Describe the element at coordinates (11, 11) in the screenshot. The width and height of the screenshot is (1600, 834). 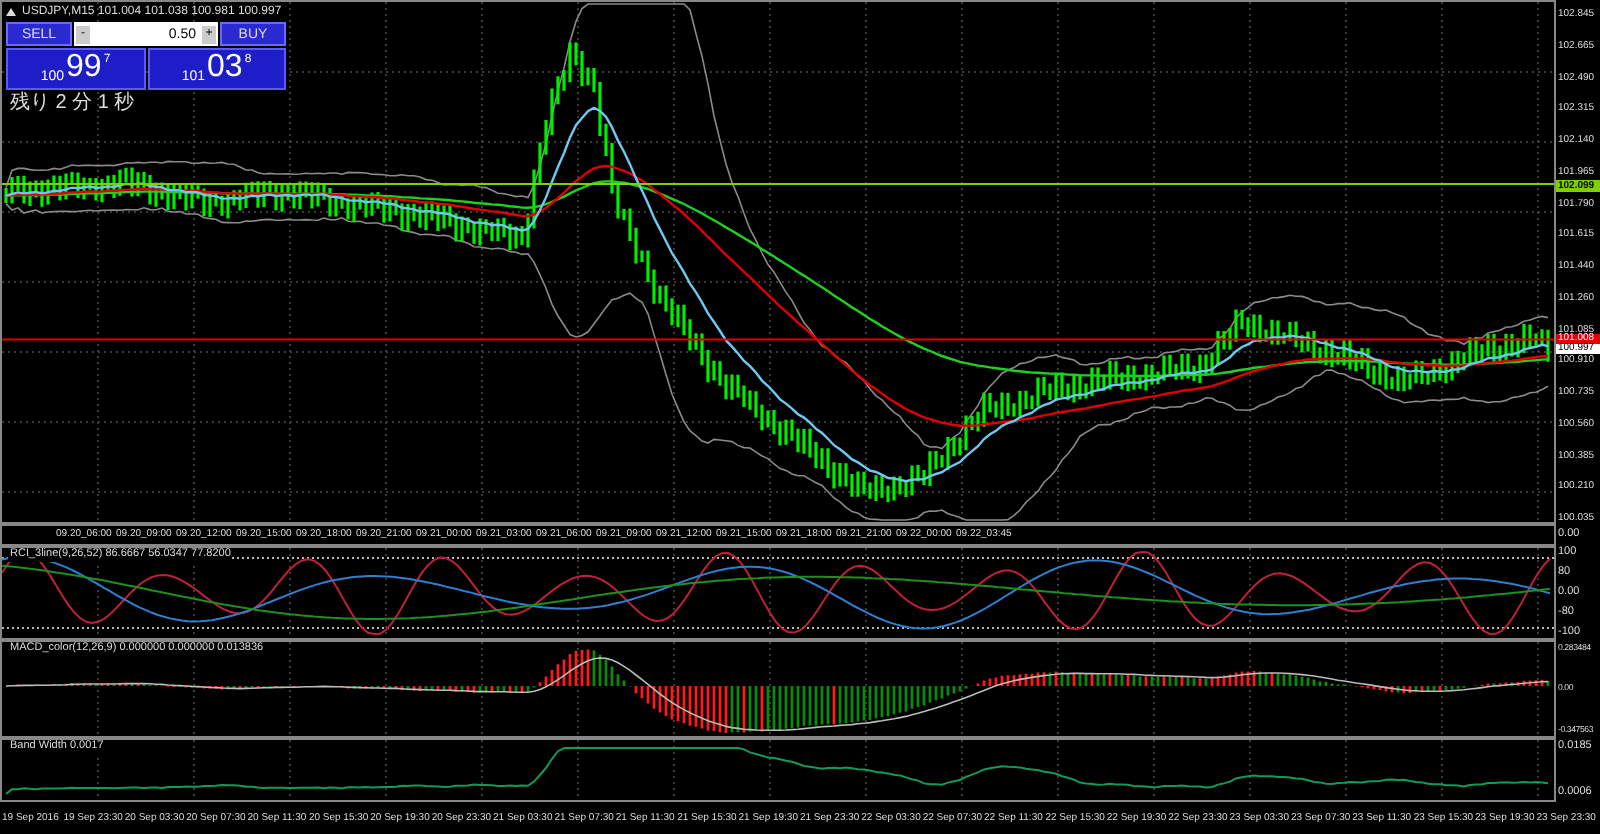
I see `triangle-icon` at that location.